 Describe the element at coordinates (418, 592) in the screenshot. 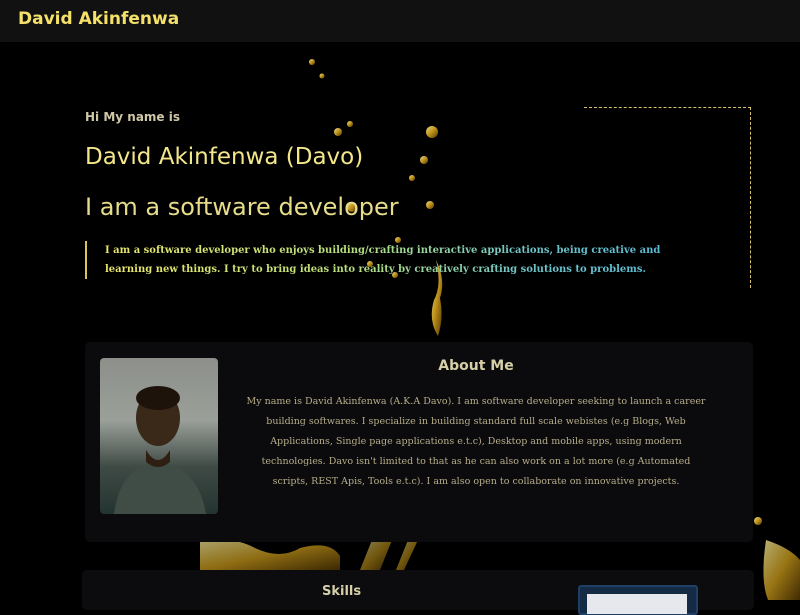

I see `skills-section: Skills` at that location.